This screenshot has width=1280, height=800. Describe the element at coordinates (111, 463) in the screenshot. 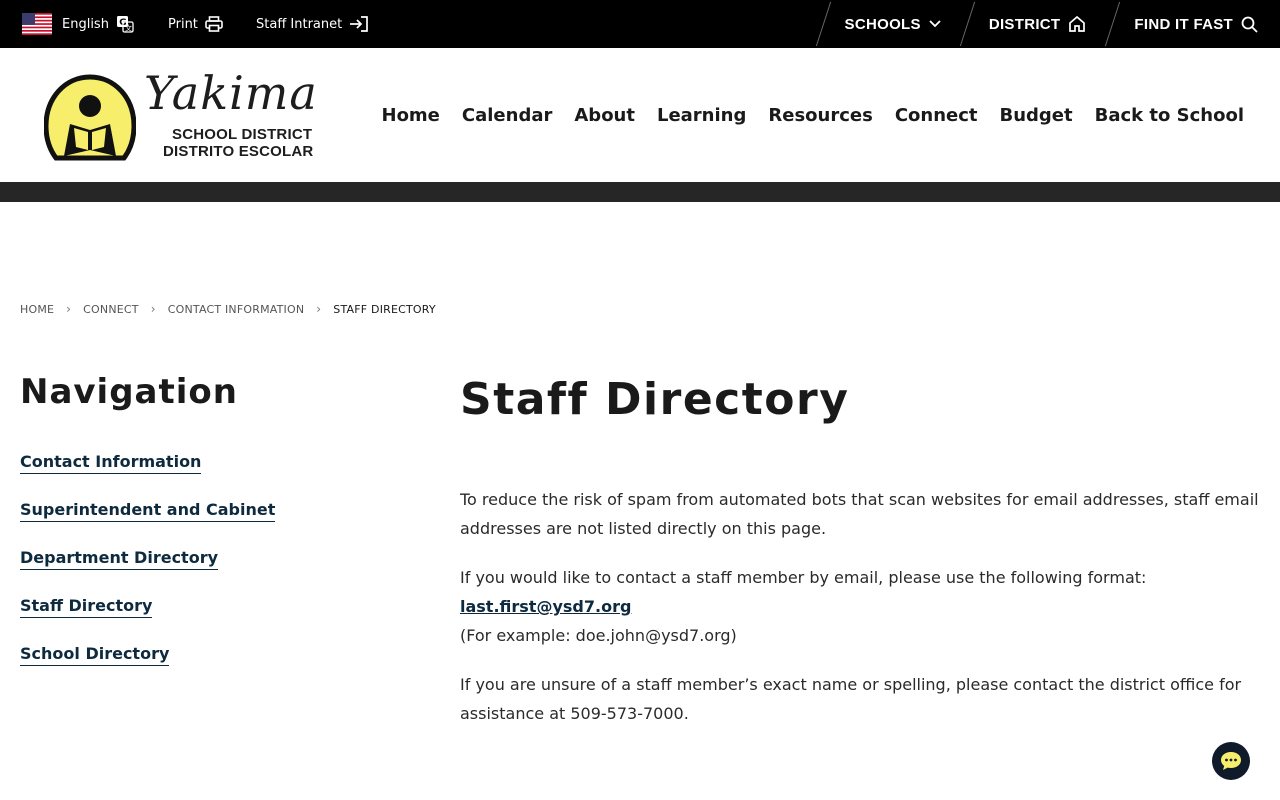

I see `sidebar-item-contact-information: Contact Information` at that location.